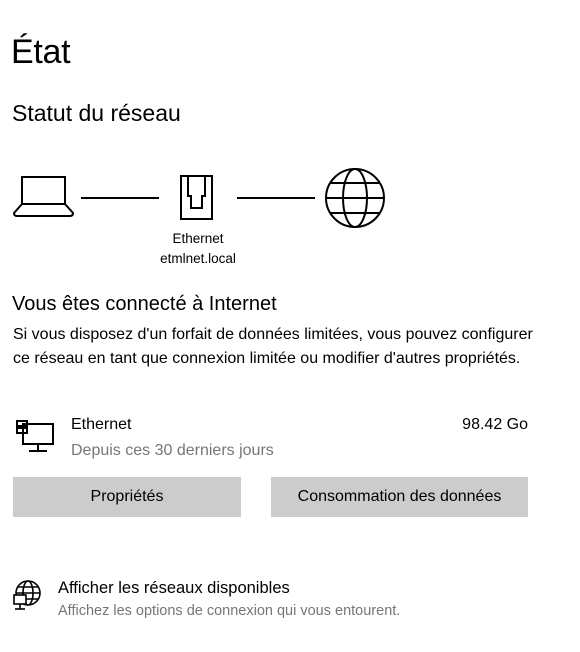 The width and height of the screenshot is (580, 652). What do you see at coordinates (43, 196) in the screenshot?
I see `laptop-icon` at bounding box center [43, 196].